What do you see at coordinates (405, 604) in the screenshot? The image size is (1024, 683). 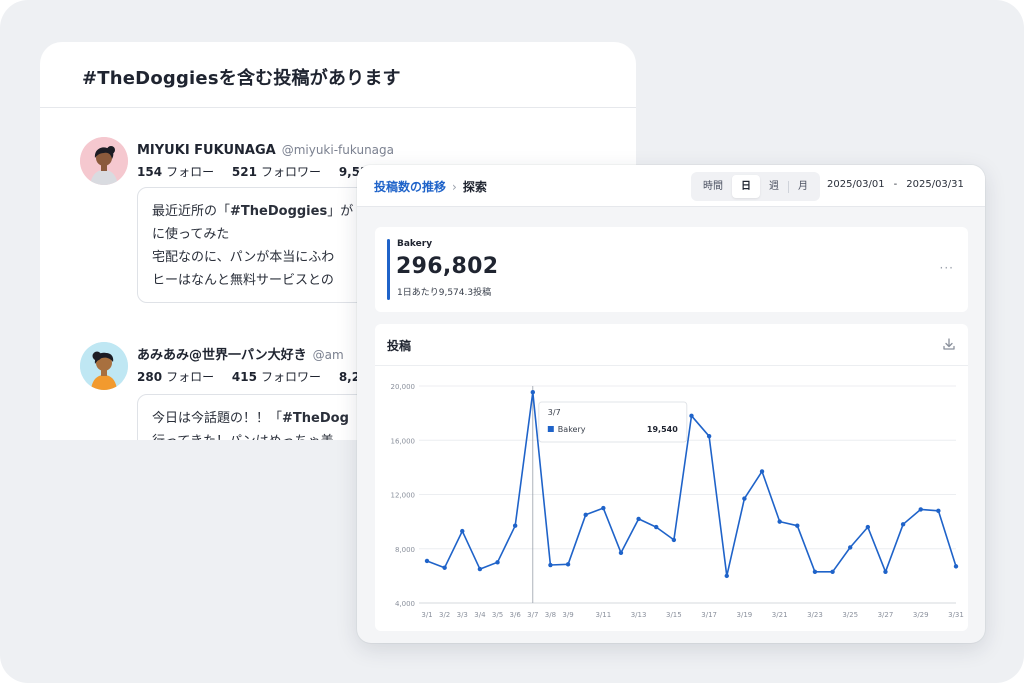 I see `y-tick-label: 4,000` at bounding box center [405, 604].